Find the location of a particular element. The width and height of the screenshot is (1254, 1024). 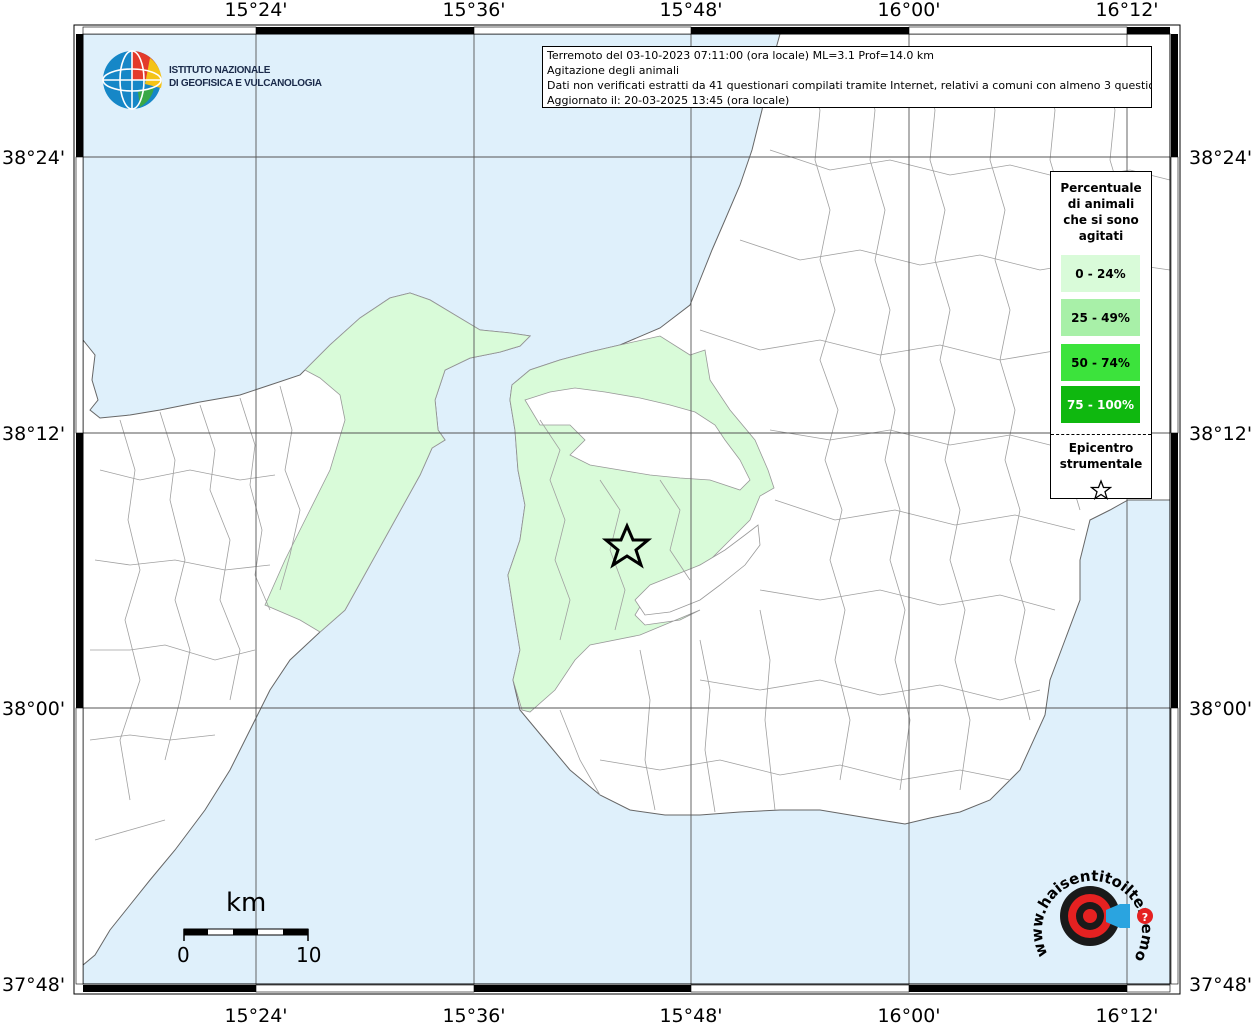

legend-title-line: di animali is located at coordinates (1101, 204).